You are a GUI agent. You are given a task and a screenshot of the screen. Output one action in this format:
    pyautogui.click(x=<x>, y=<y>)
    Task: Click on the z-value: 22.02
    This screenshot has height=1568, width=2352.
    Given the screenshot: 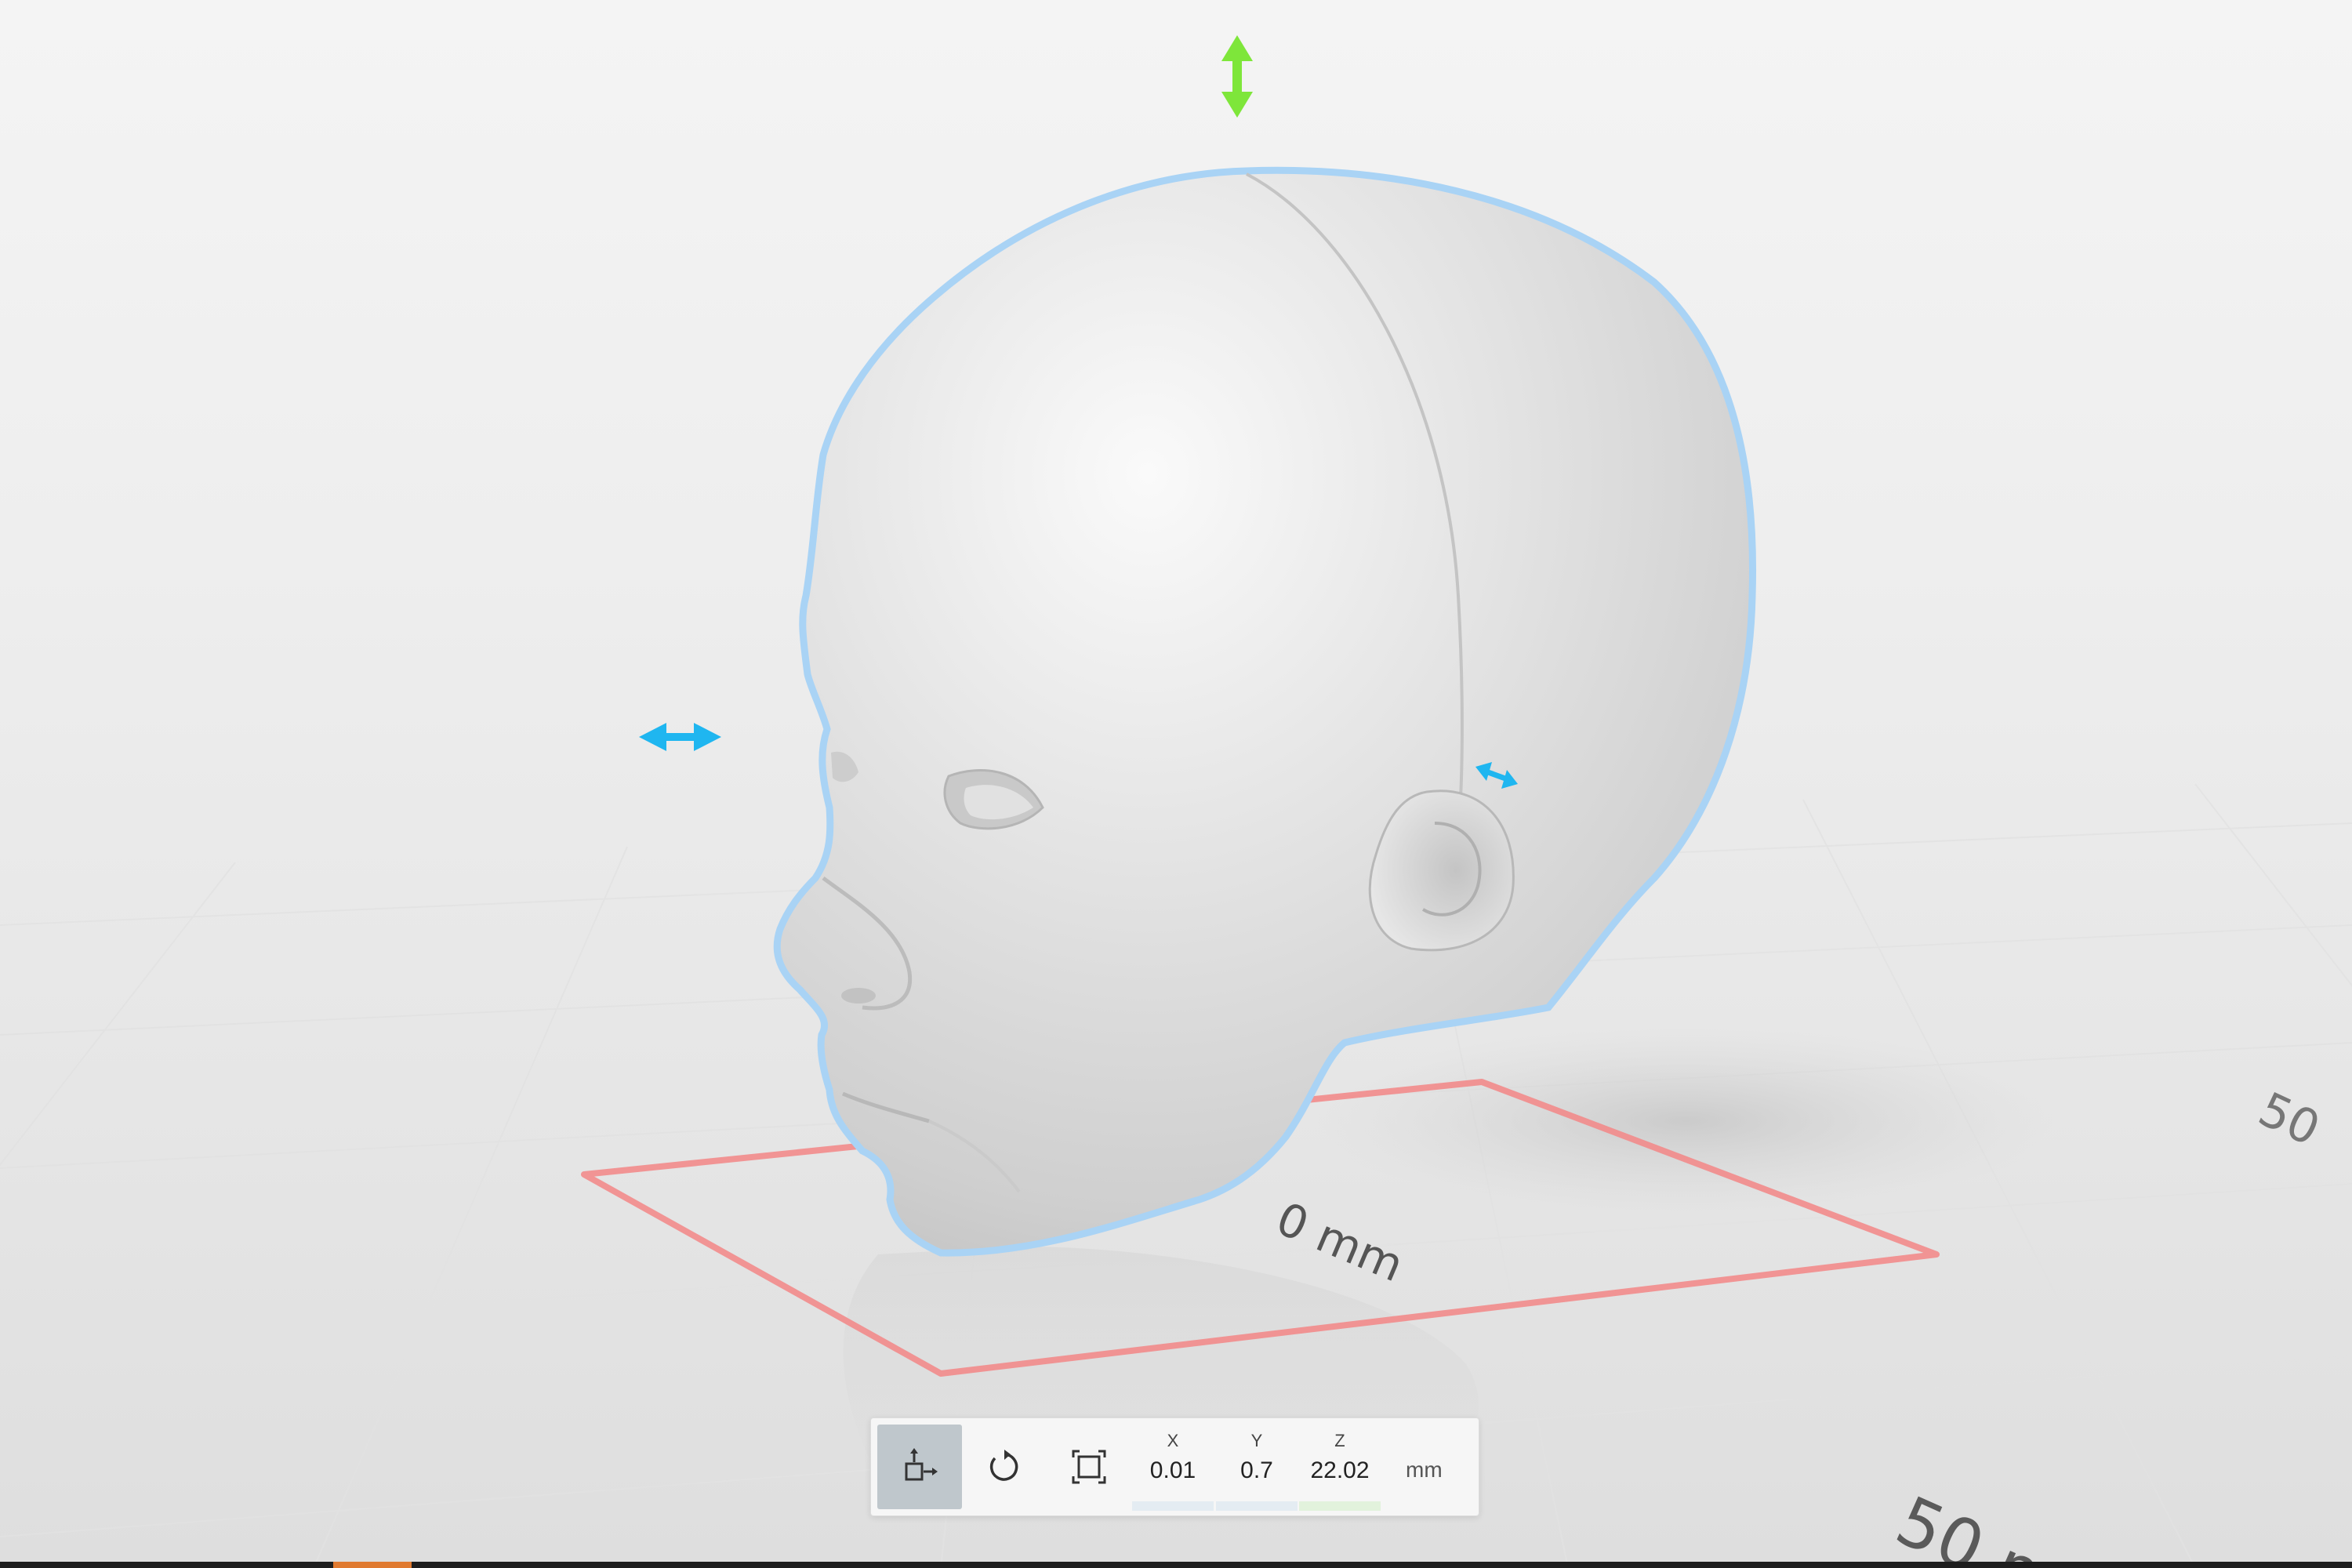 What is the action you would take?
    pyautogui.click(x=1340, y=1471)
    